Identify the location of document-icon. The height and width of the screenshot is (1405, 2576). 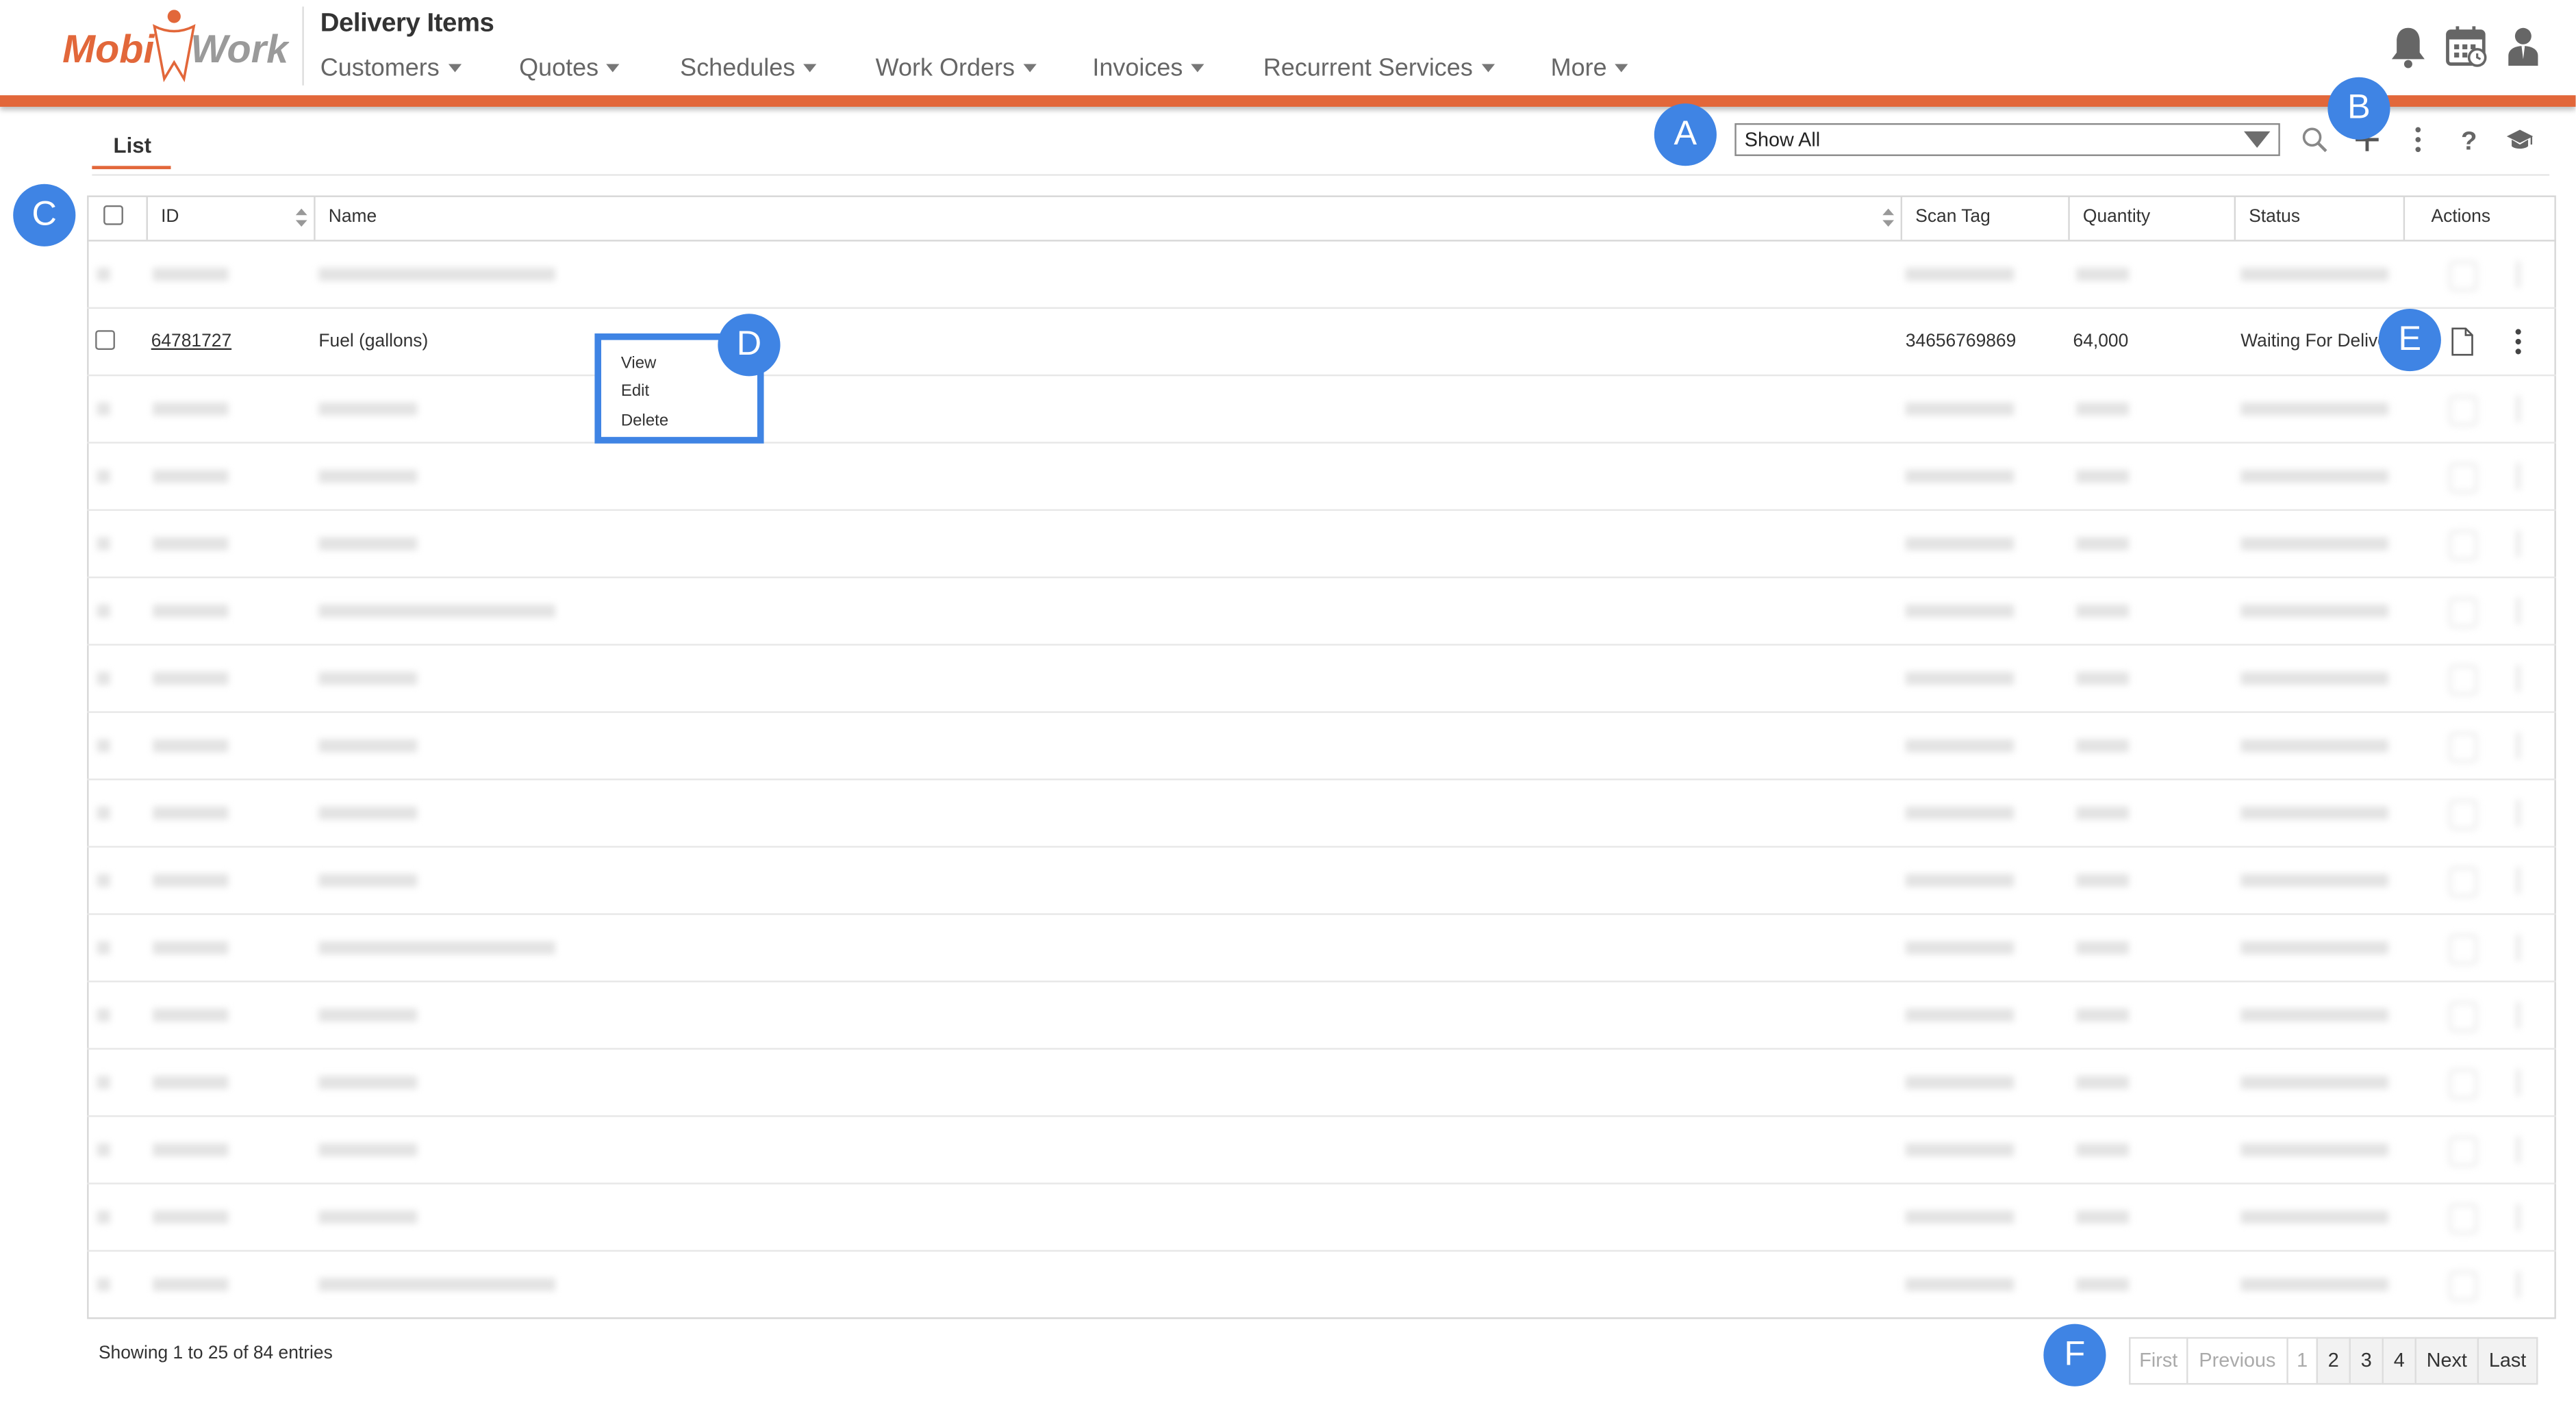
(2461, 342).